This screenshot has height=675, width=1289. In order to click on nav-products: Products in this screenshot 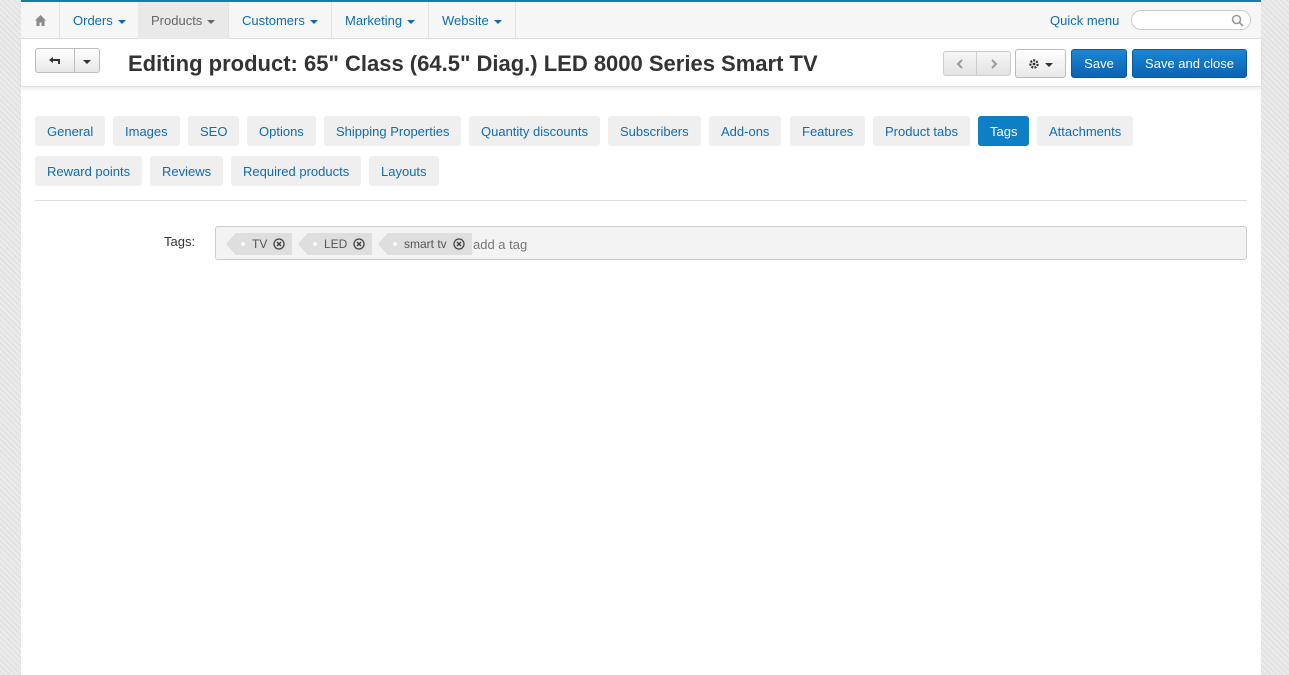, I will do `click(184, 20)`.